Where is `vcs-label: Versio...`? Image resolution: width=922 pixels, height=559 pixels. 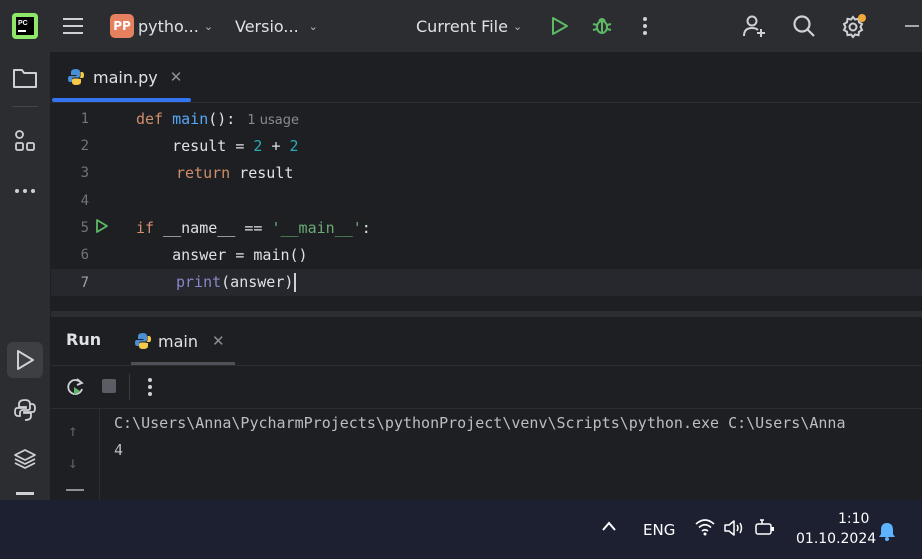 vcs-label: Versio... is located at coordinates (267, 26).